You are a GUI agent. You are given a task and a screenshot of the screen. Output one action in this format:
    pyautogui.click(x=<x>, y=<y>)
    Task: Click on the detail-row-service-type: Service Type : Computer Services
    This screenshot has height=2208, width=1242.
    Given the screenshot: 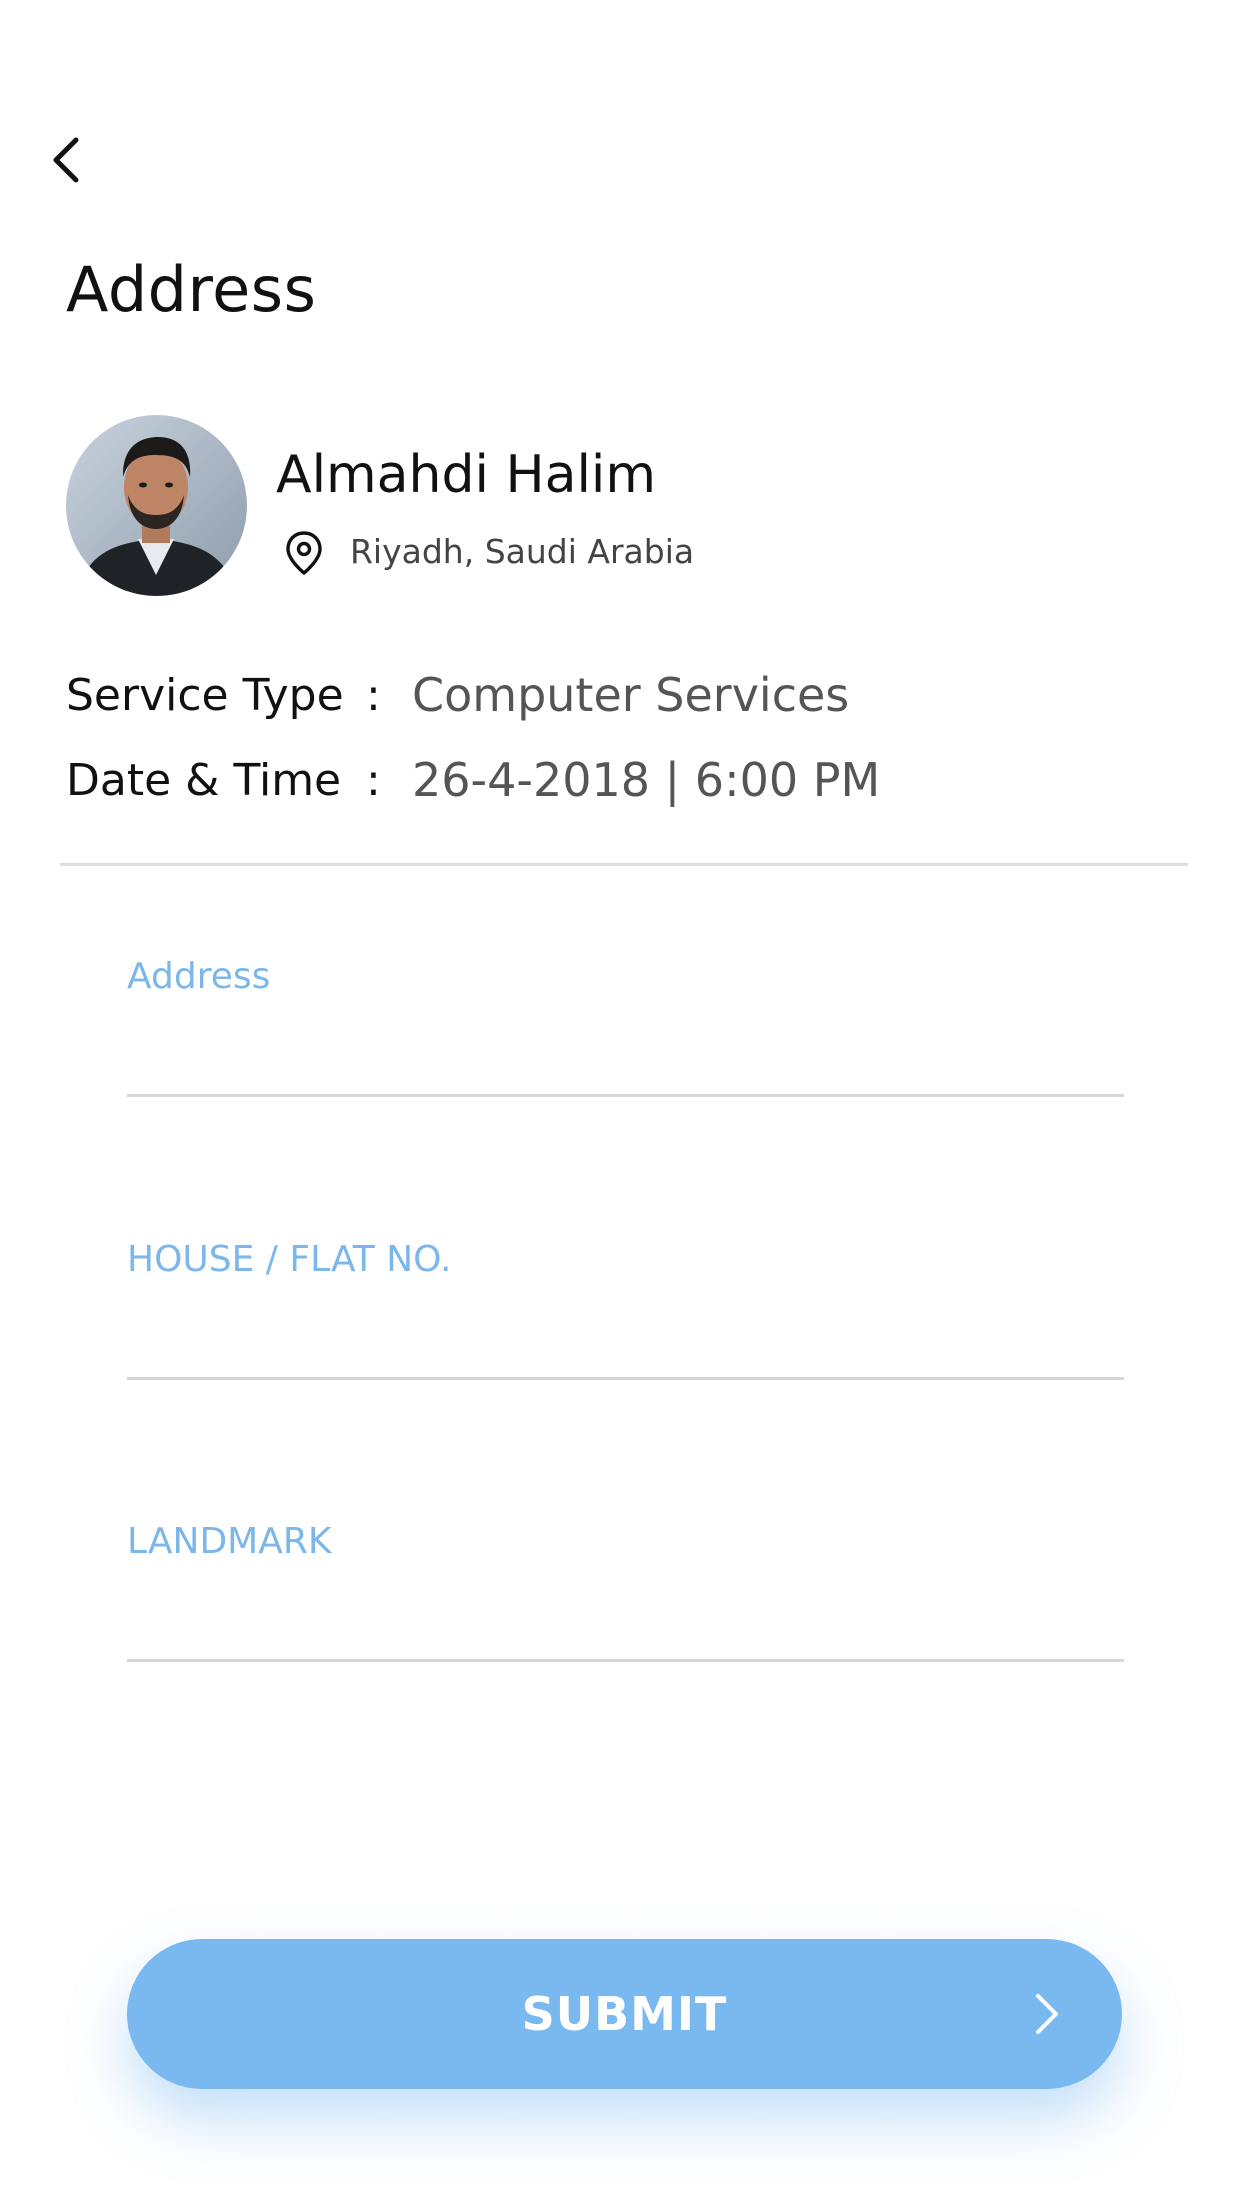 What is the action you would take?
    pyautogui.click(x=457, y=695)
    